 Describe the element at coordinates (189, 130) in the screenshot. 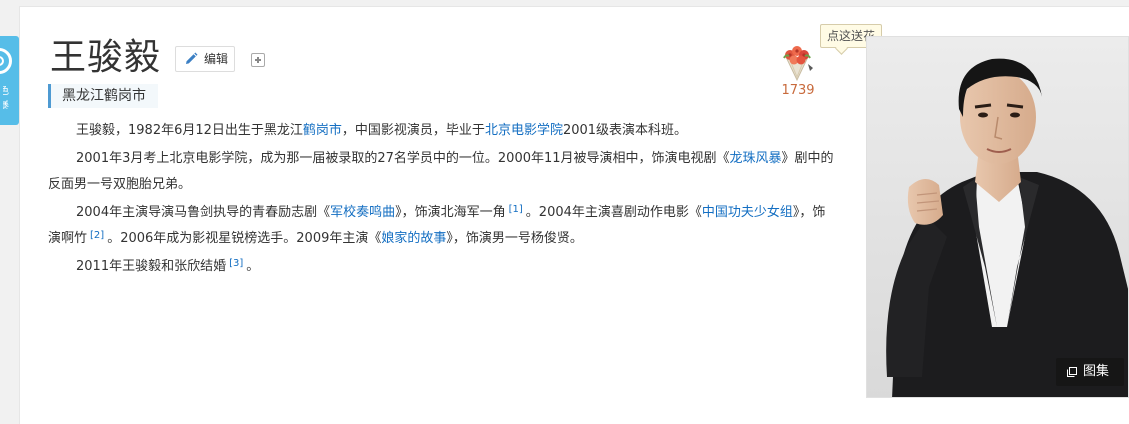

I see `text: 王骏毅，1982年6月12日出生于黑龙江` at that location.